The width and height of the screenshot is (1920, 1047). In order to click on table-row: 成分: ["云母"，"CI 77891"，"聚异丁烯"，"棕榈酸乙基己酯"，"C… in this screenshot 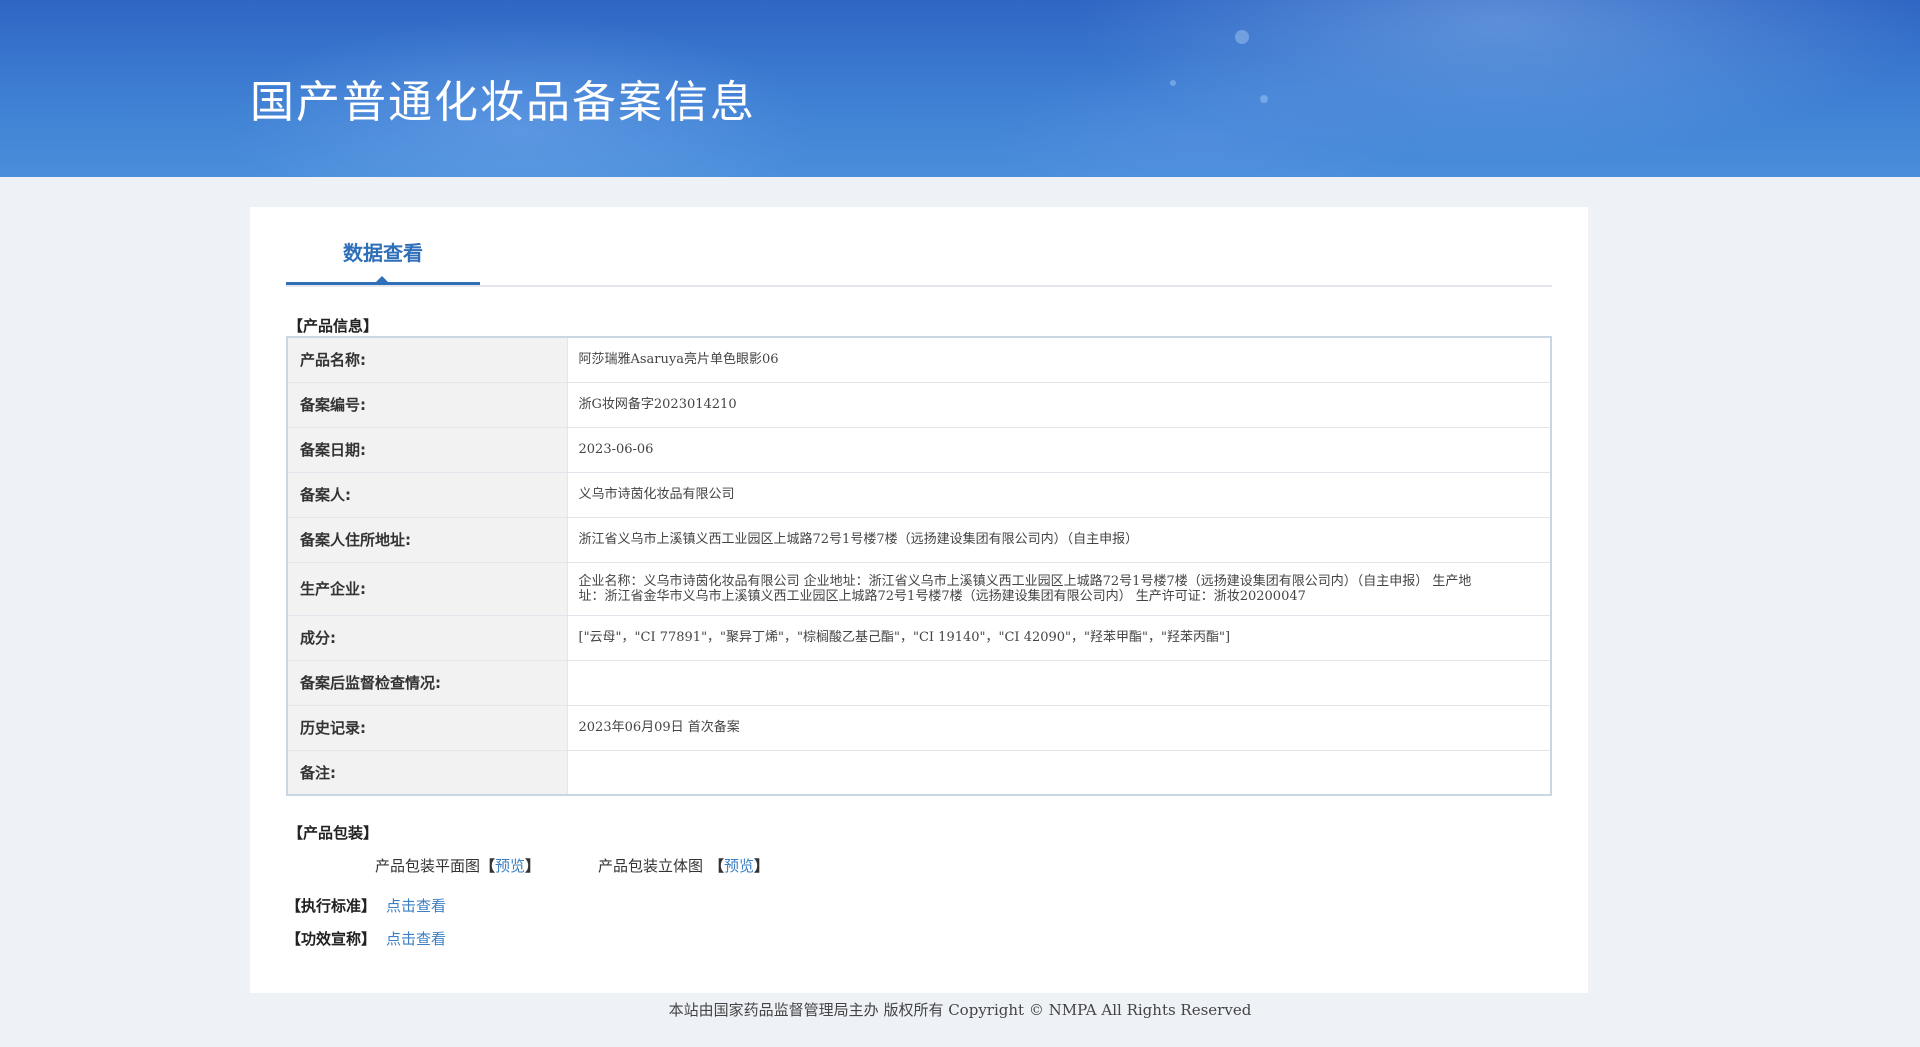, I will do `click(919, 638)`.